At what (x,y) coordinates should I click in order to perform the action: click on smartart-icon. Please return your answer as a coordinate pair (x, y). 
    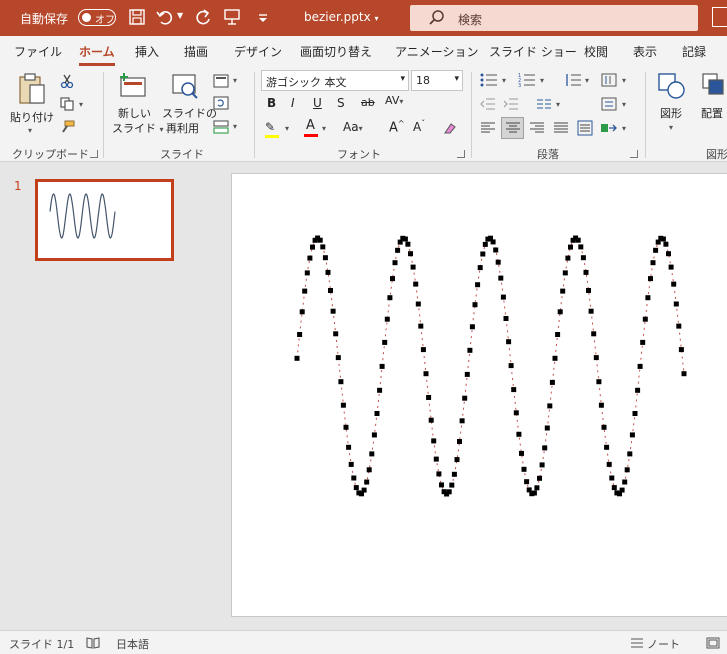
    Looking at the image, I should click on (609, 128).